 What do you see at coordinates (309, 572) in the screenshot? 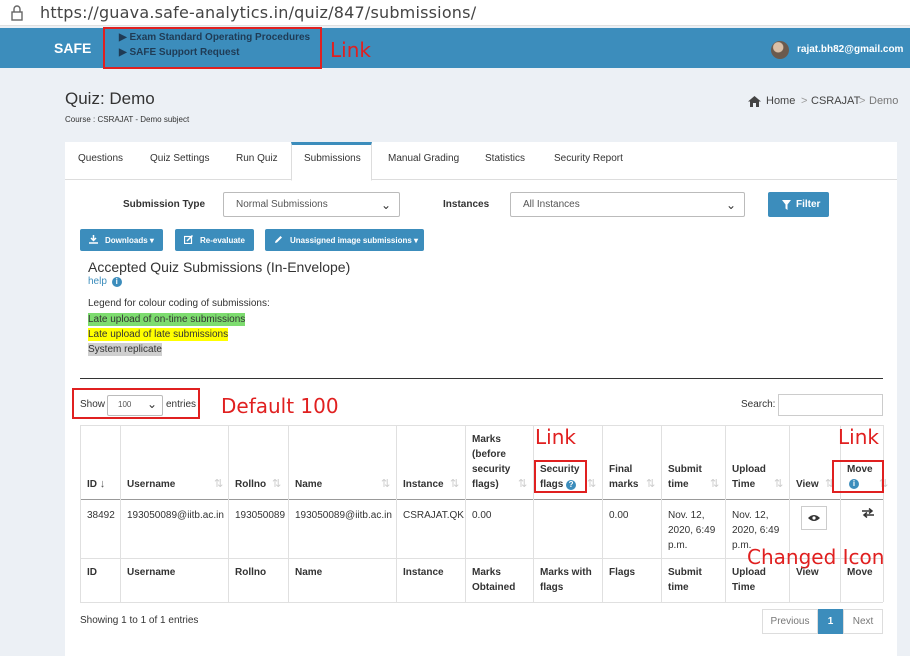
I see `footer-name: Name` at bounding box center [309, 572].